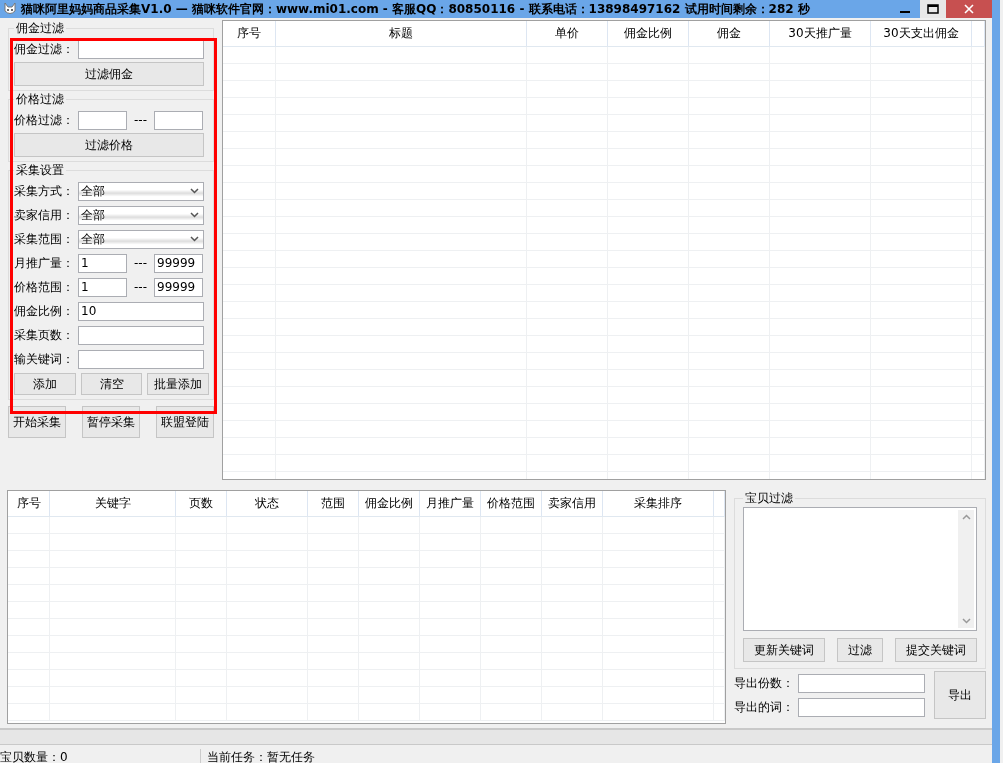  Describe the element at coordinates (511, 503) in the screenshot. I see `column-header: 价格范围` at that location.